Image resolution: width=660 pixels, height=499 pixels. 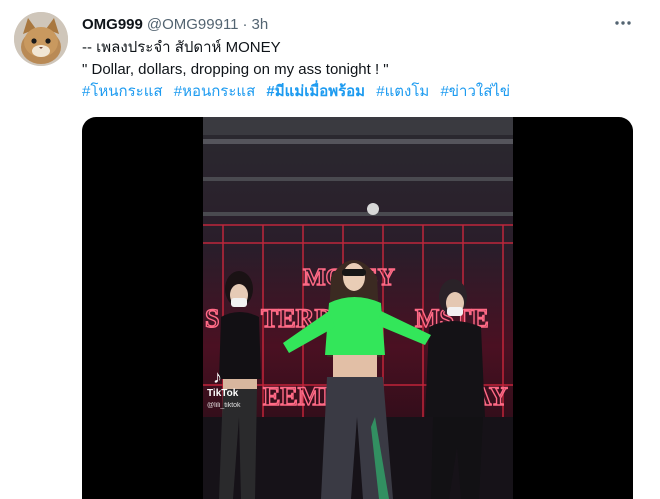 I want to click on sign-text-left: S, so click(x=212, y=318).